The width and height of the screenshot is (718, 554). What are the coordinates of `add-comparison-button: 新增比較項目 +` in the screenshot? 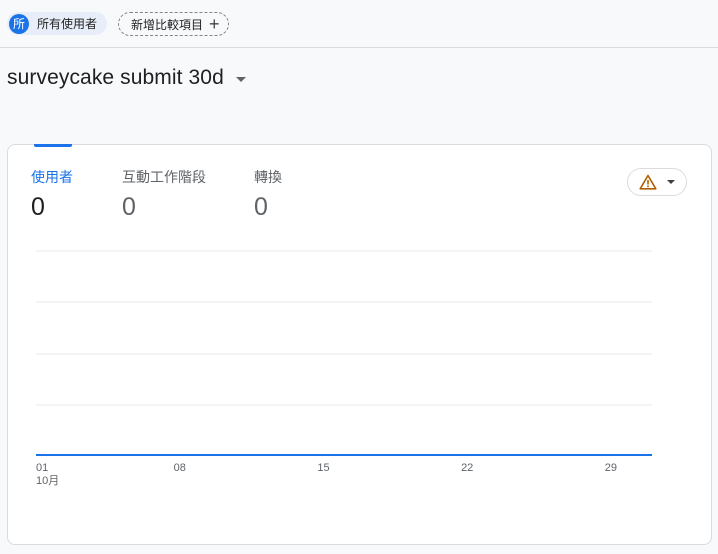 It's located at (173, 24).